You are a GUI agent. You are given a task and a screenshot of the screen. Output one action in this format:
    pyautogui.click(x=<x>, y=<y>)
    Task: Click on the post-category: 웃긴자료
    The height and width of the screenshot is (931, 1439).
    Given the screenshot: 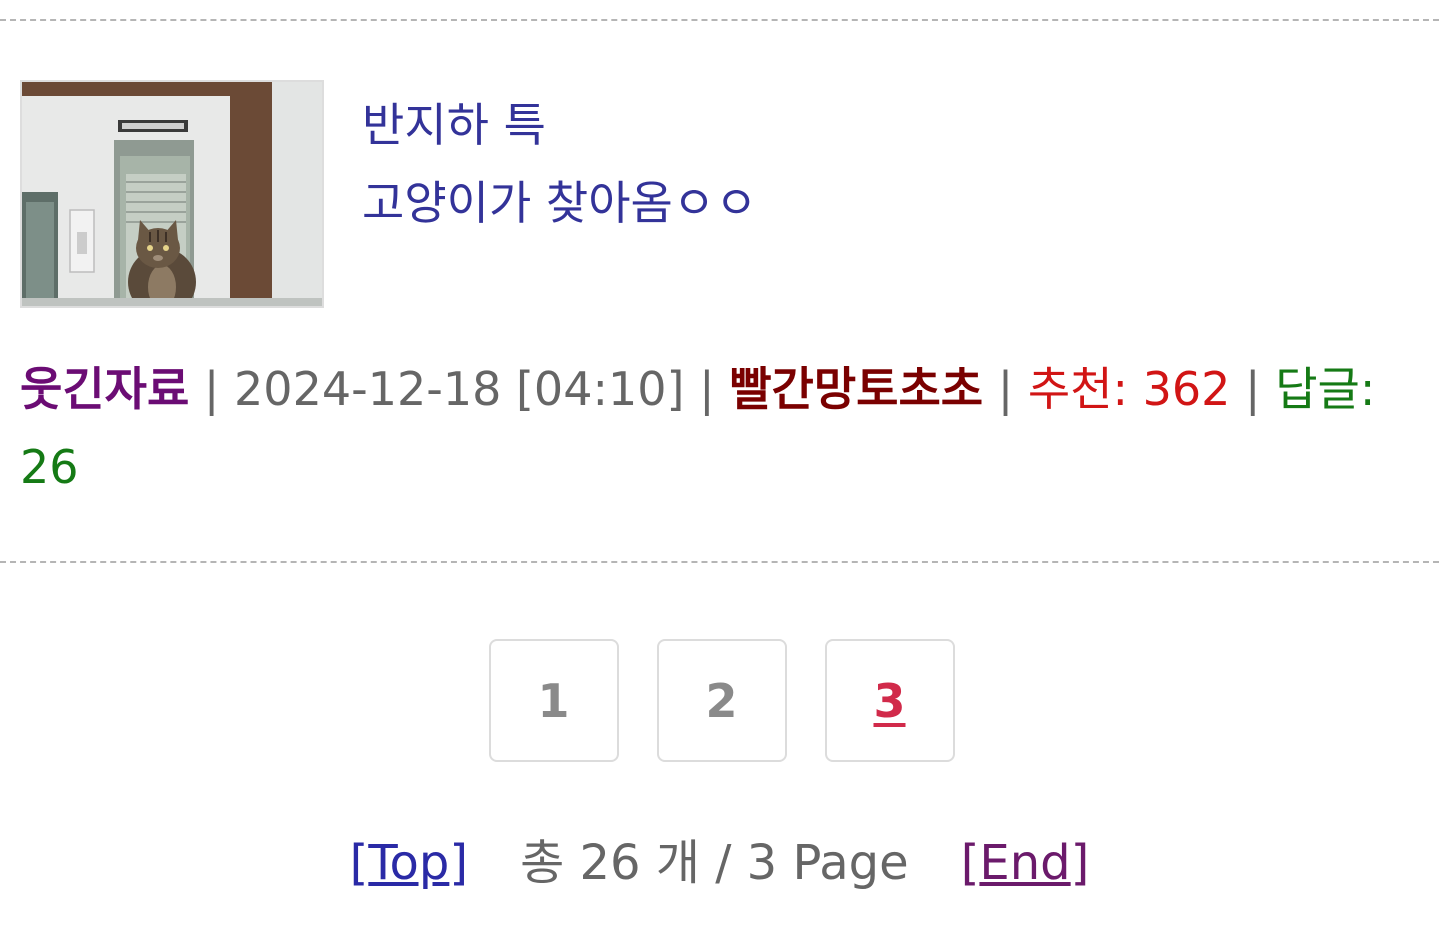 What is the action you would take?
    pyautogui.click(x=104, y=389)
    